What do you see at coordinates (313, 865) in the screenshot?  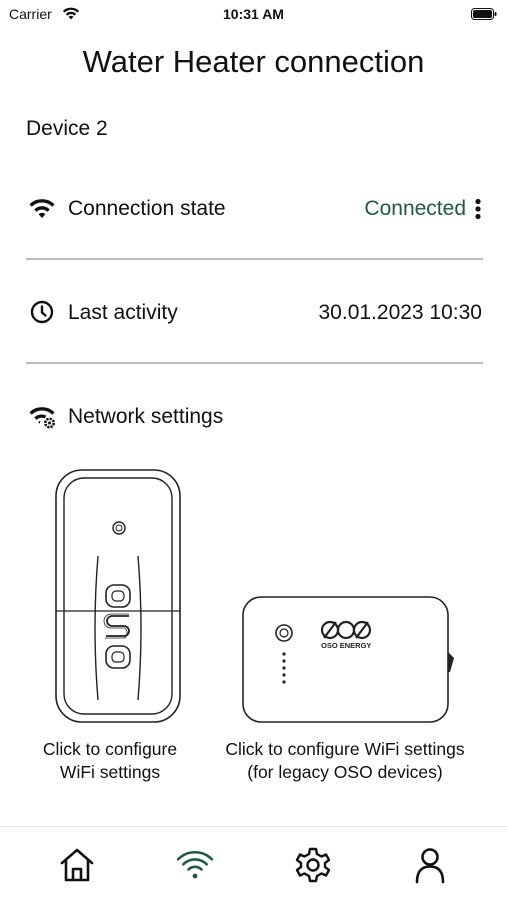 I see `gear-icon` at bounding box center [313, 865].